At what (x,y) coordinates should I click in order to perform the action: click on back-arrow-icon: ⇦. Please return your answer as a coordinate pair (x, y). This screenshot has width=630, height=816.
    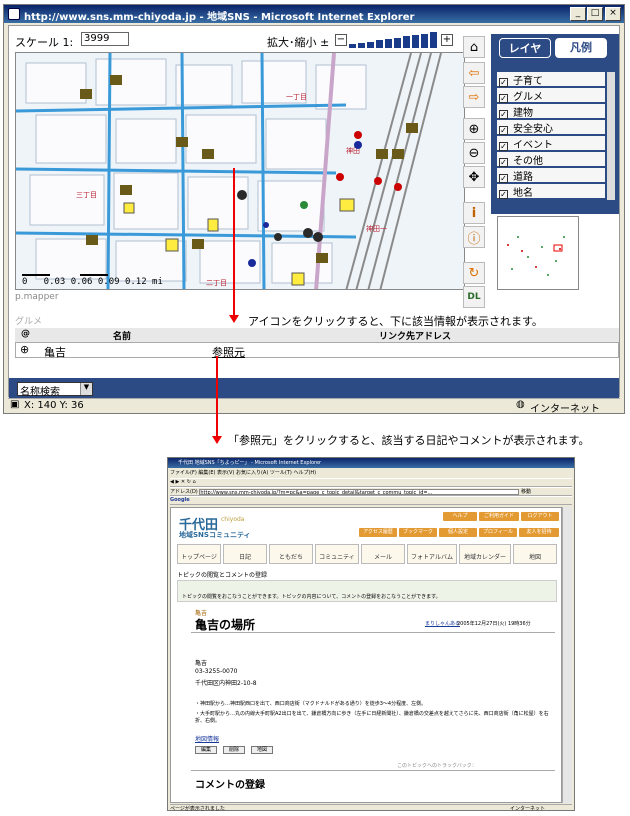
    Looking at the image, I should click on (474, 73).